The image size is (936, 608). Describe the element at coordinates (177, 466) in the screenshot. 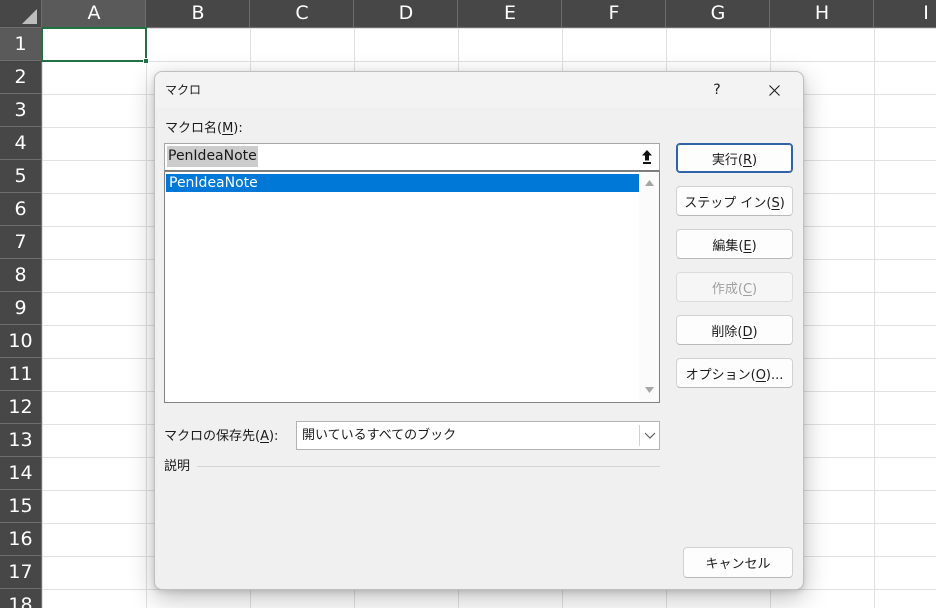

I see `description-label: 説明` at that location.